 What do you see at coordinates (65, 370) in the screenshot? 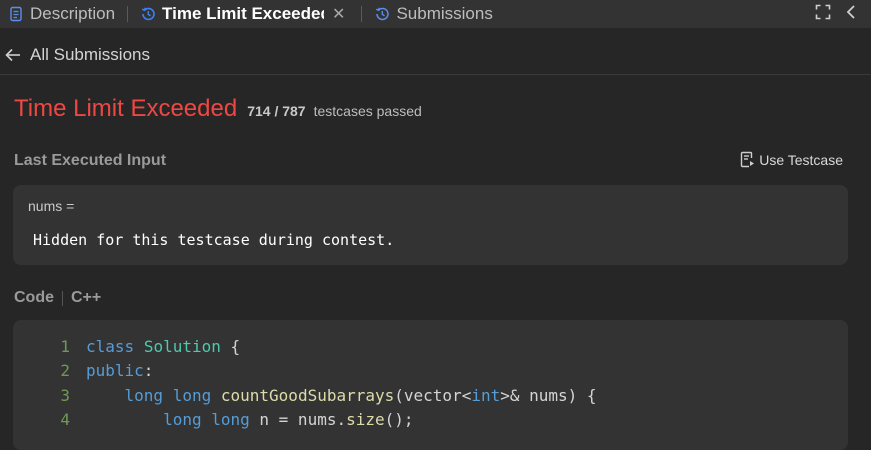
I see `line-number: 2` at bounding box center [65, 370].